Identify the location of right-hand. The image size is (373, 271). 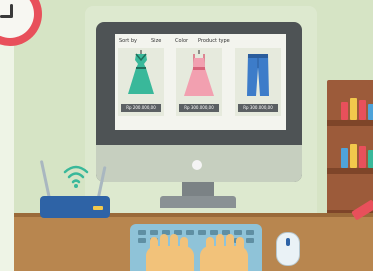
(224, 252).